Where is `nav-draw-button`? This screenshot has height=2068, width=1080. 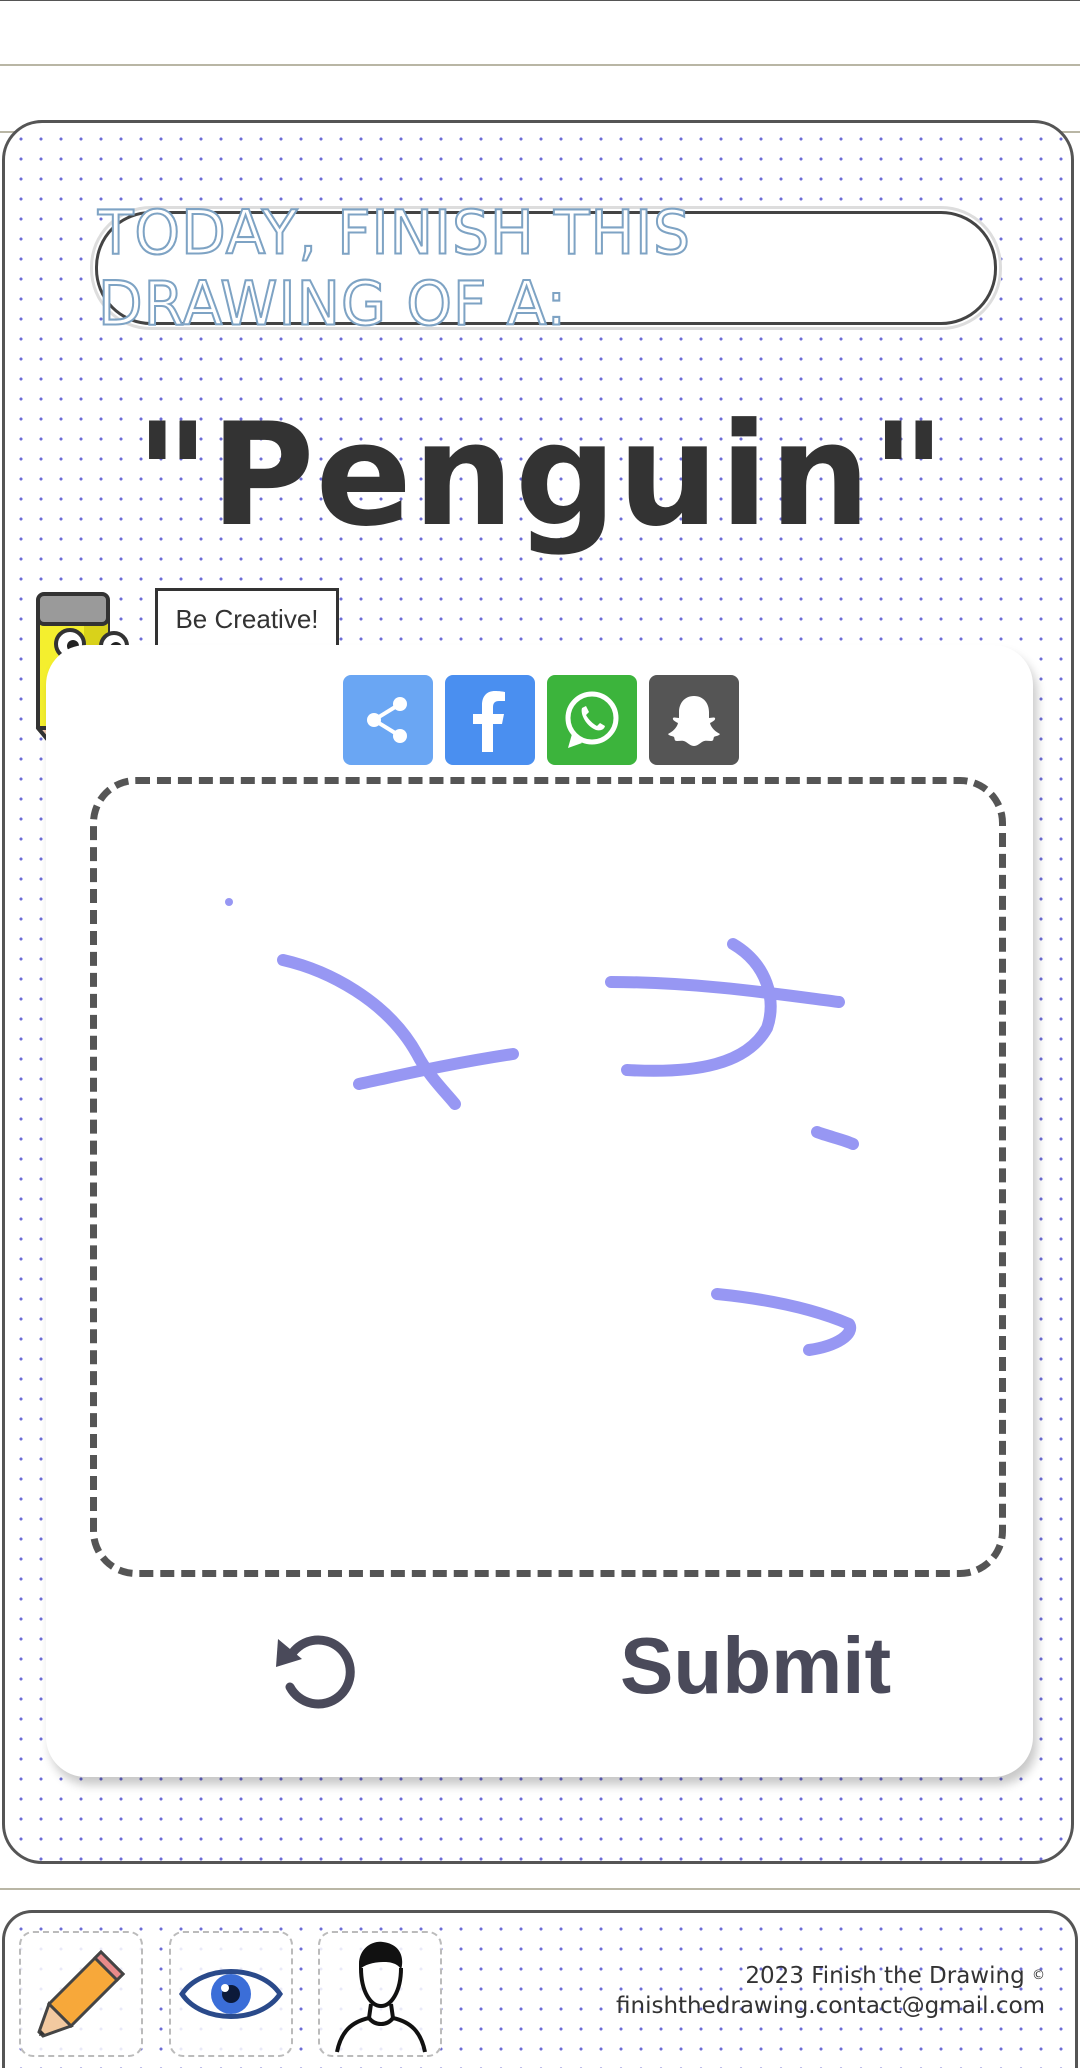
nav-draw-button is located at coordinates (81, 1994).